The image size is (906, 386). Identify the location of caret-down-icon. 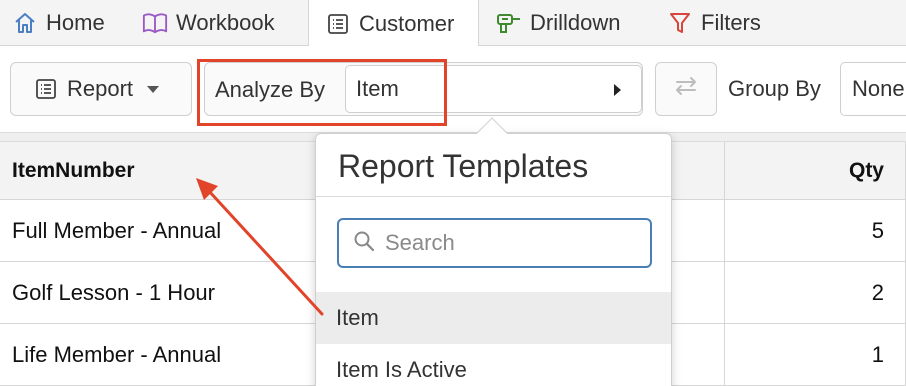
(153, 89).